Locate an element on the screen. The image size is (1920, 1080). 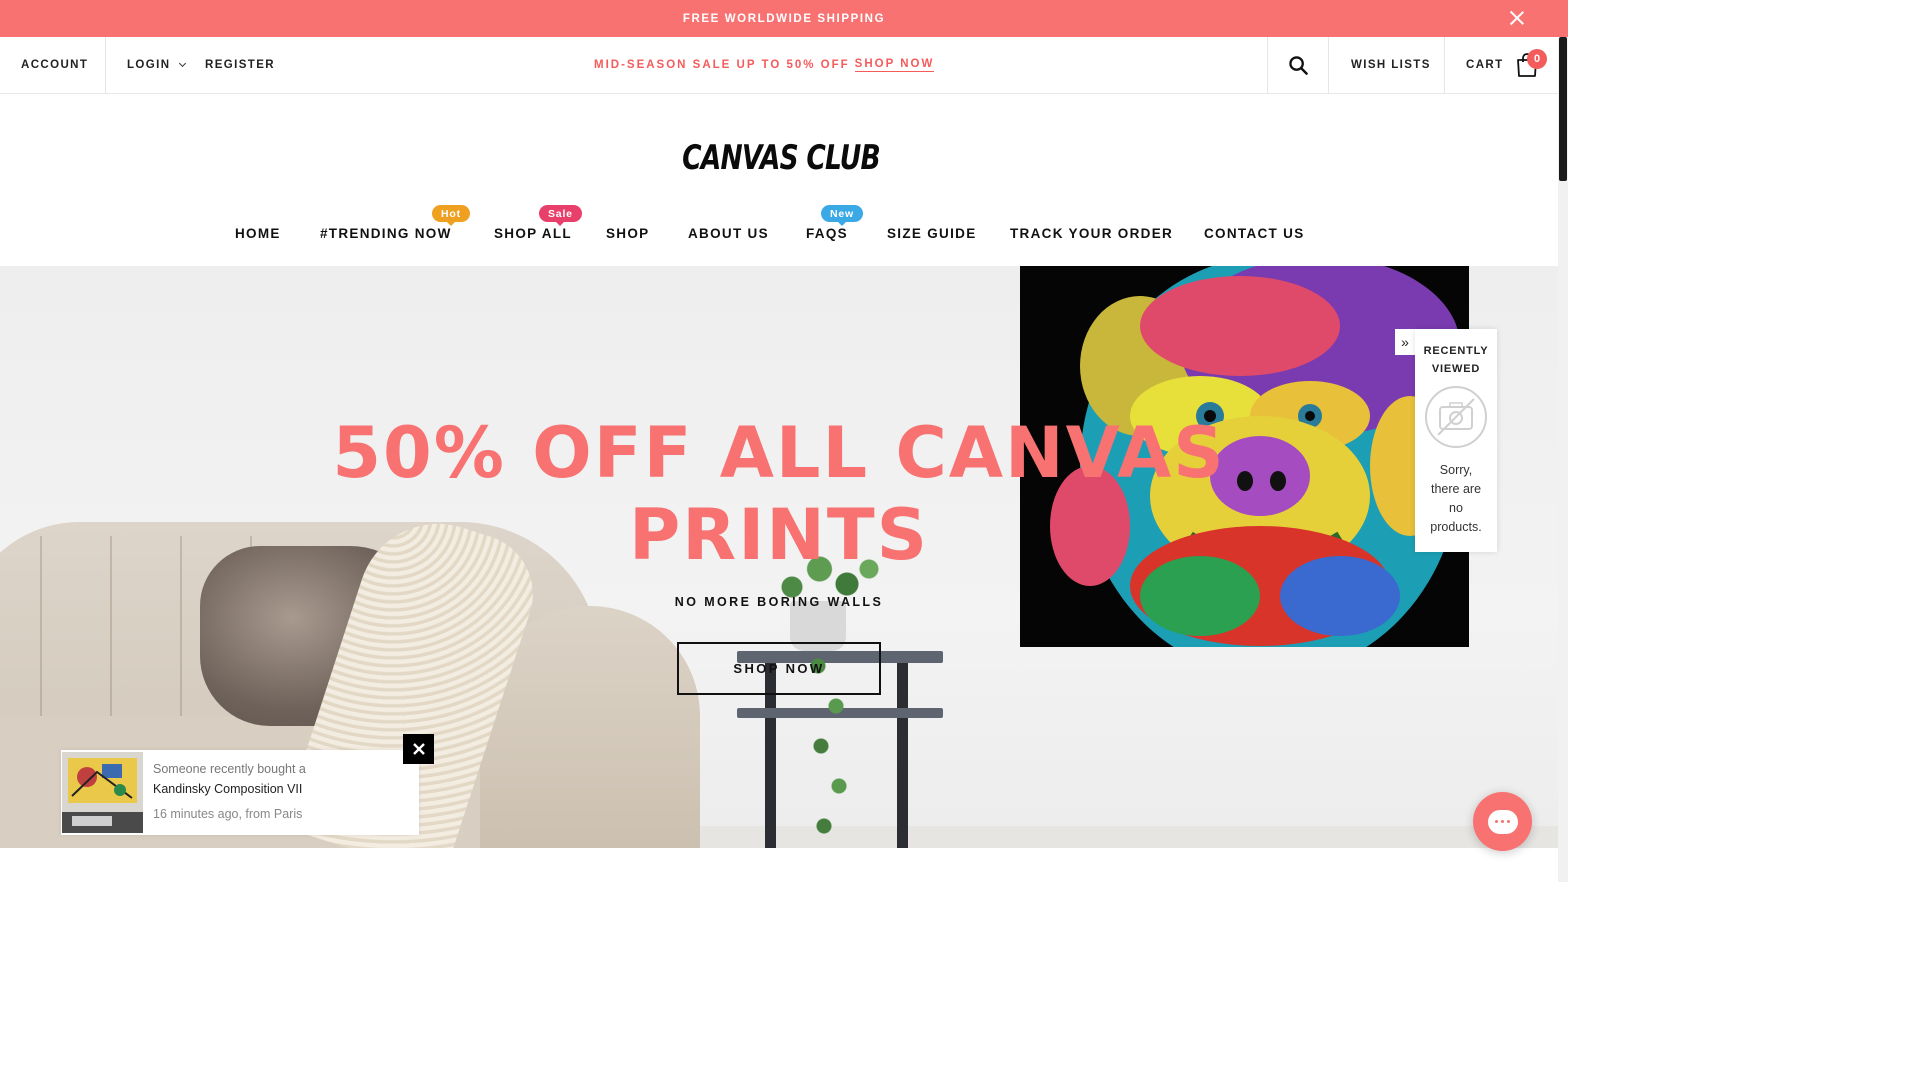
nav-label: FAQS is located at coordinates (827, 233).